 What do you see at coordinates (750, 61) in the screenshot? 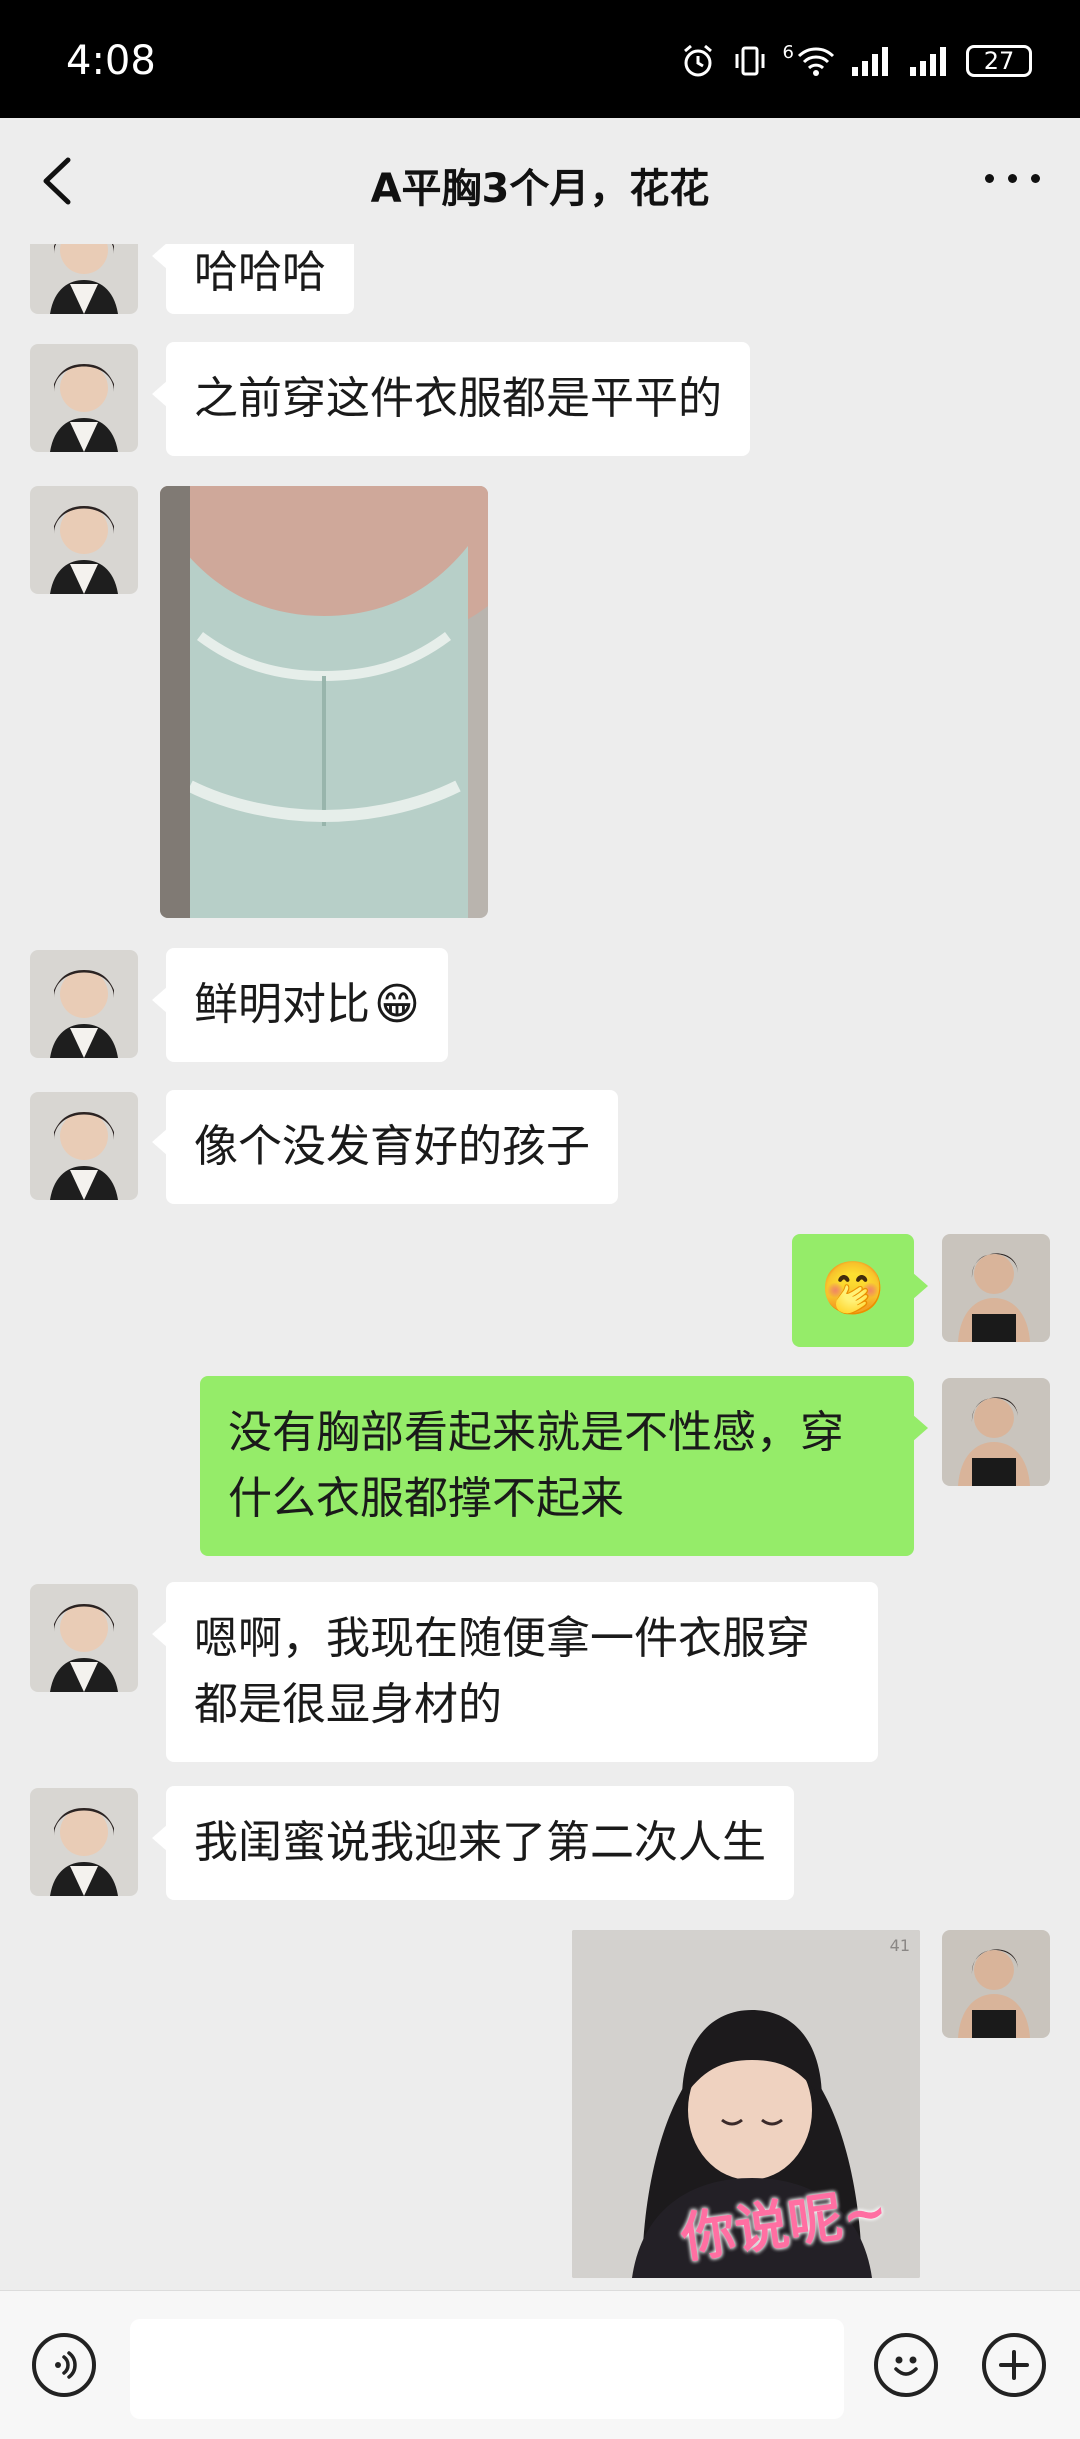
I see `vibrate-icon` at bounding box center [750, 61].